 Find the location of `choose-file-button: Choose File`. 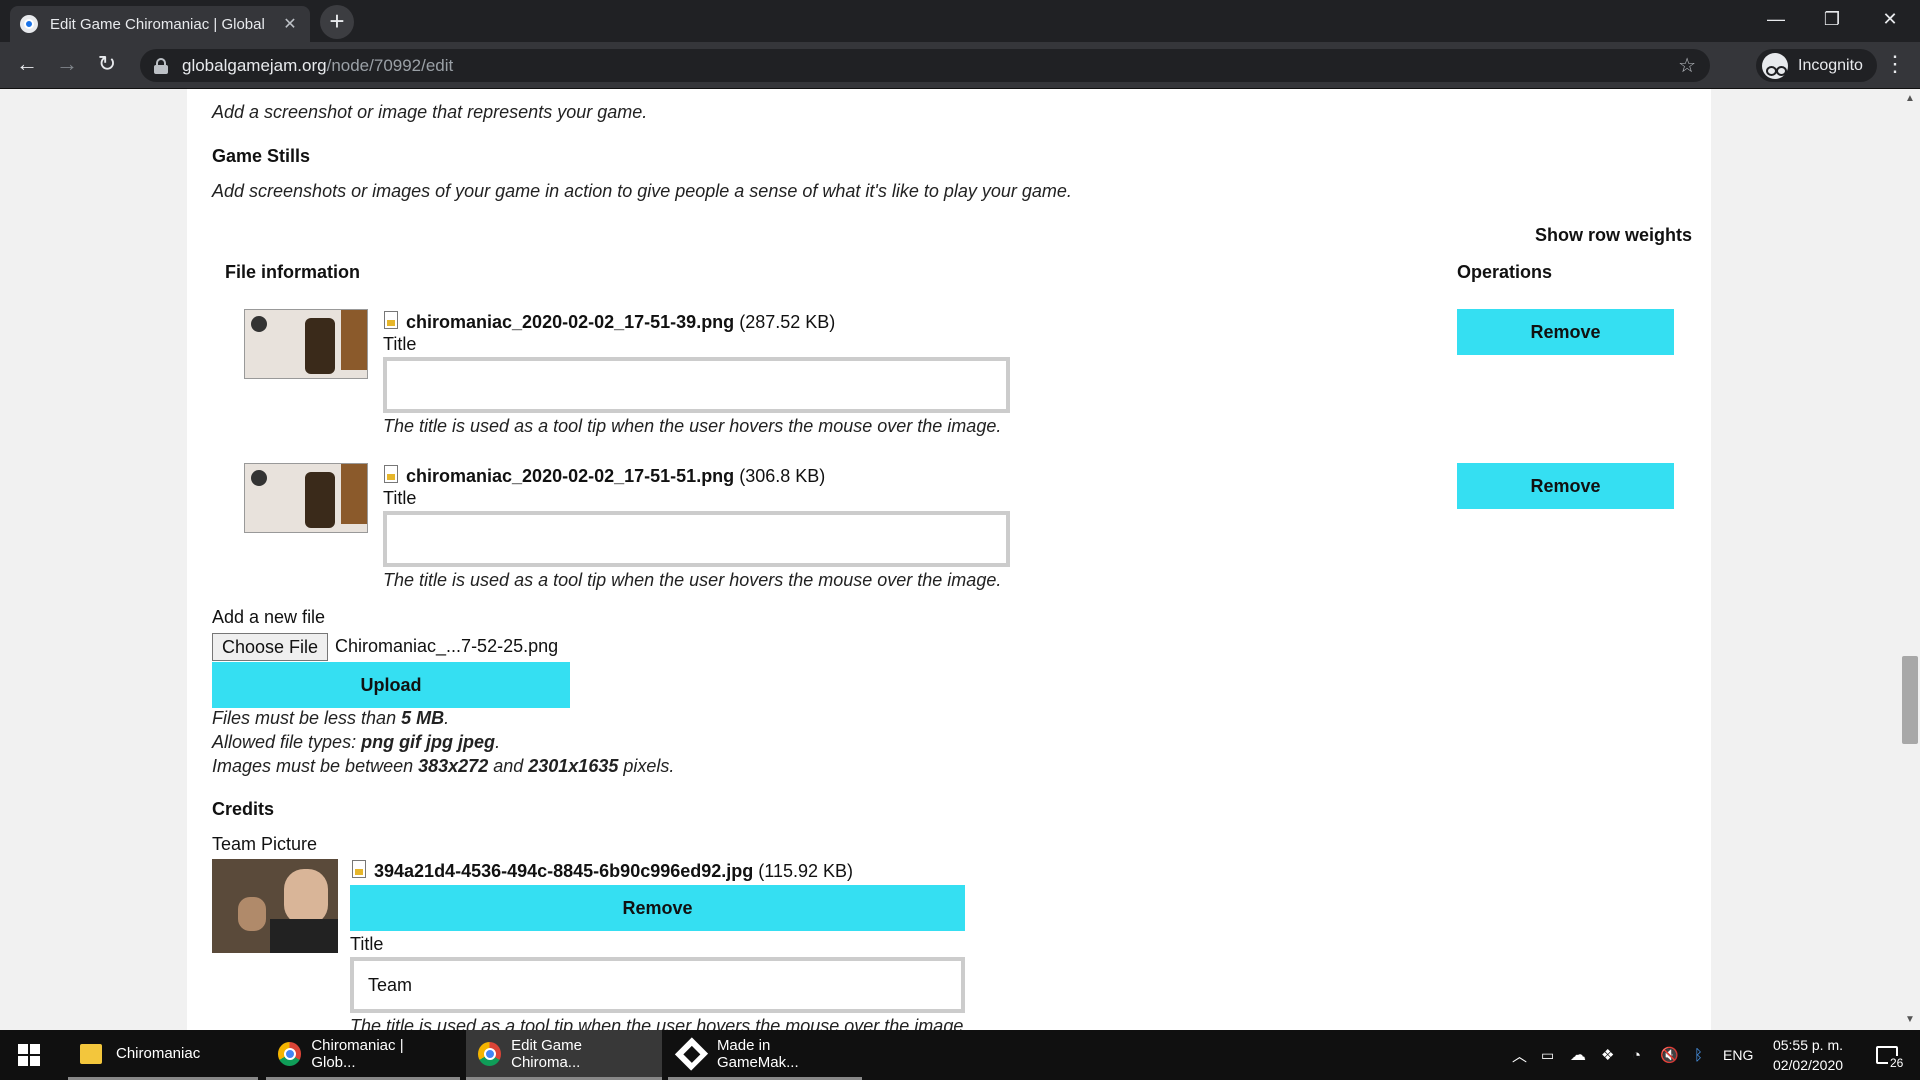

choose-file-button: Choose File is located at coordinates (270, 647).